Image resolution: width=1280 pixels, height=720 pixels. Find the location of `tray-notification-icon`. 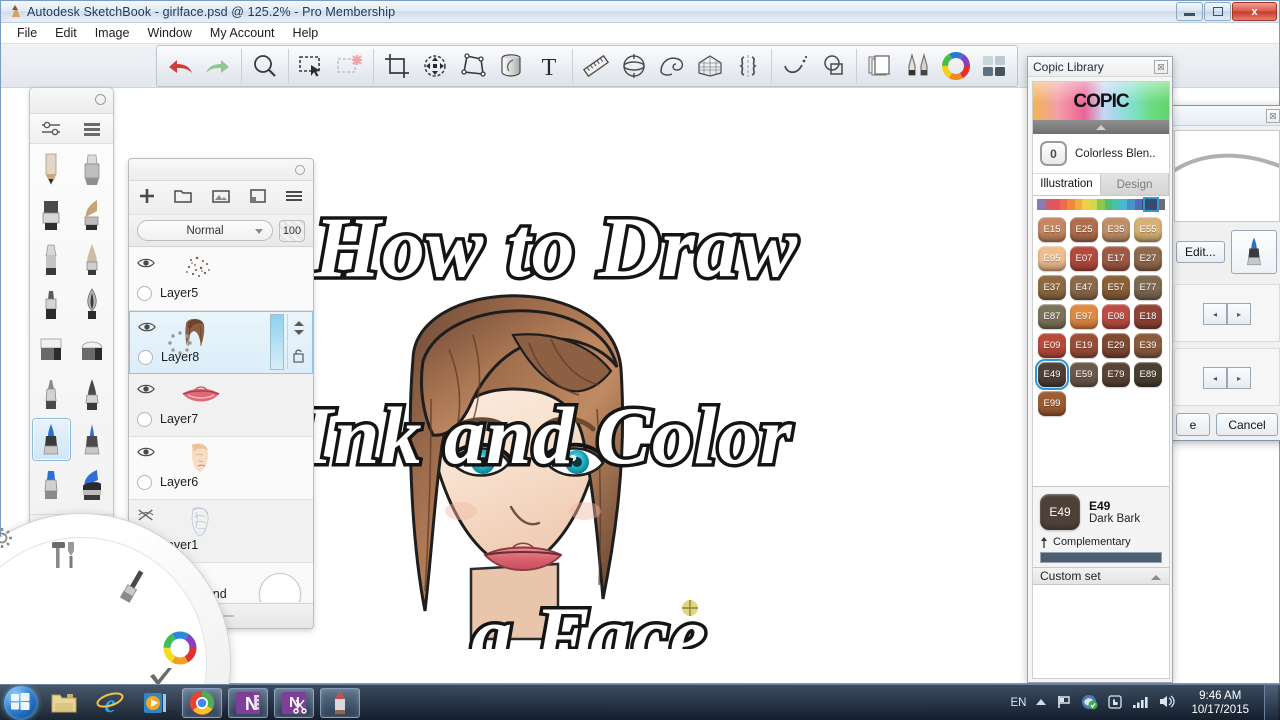

tray-notification-icon is located at coordinates (1115, 703).